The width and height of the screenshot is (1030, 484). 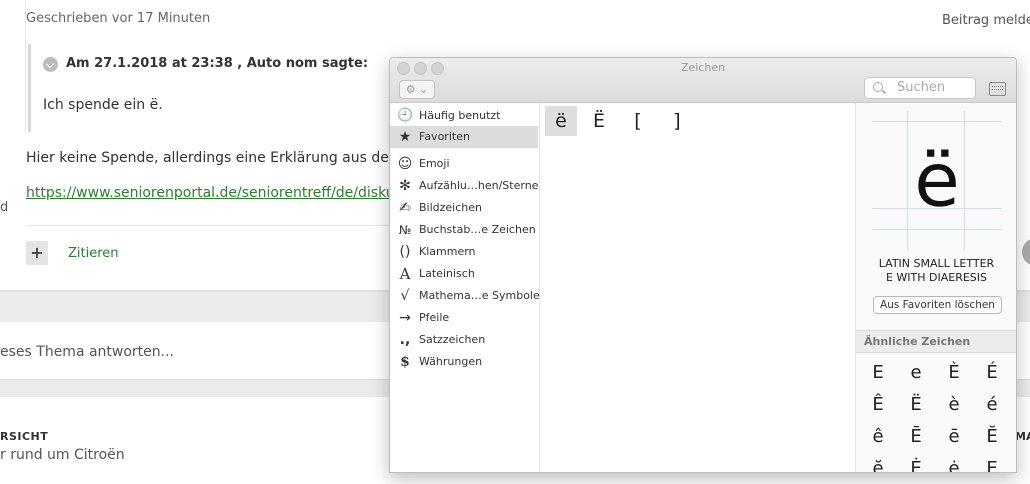 I want to click on footer-heading-right: MA, so click(x=1022, y=436).